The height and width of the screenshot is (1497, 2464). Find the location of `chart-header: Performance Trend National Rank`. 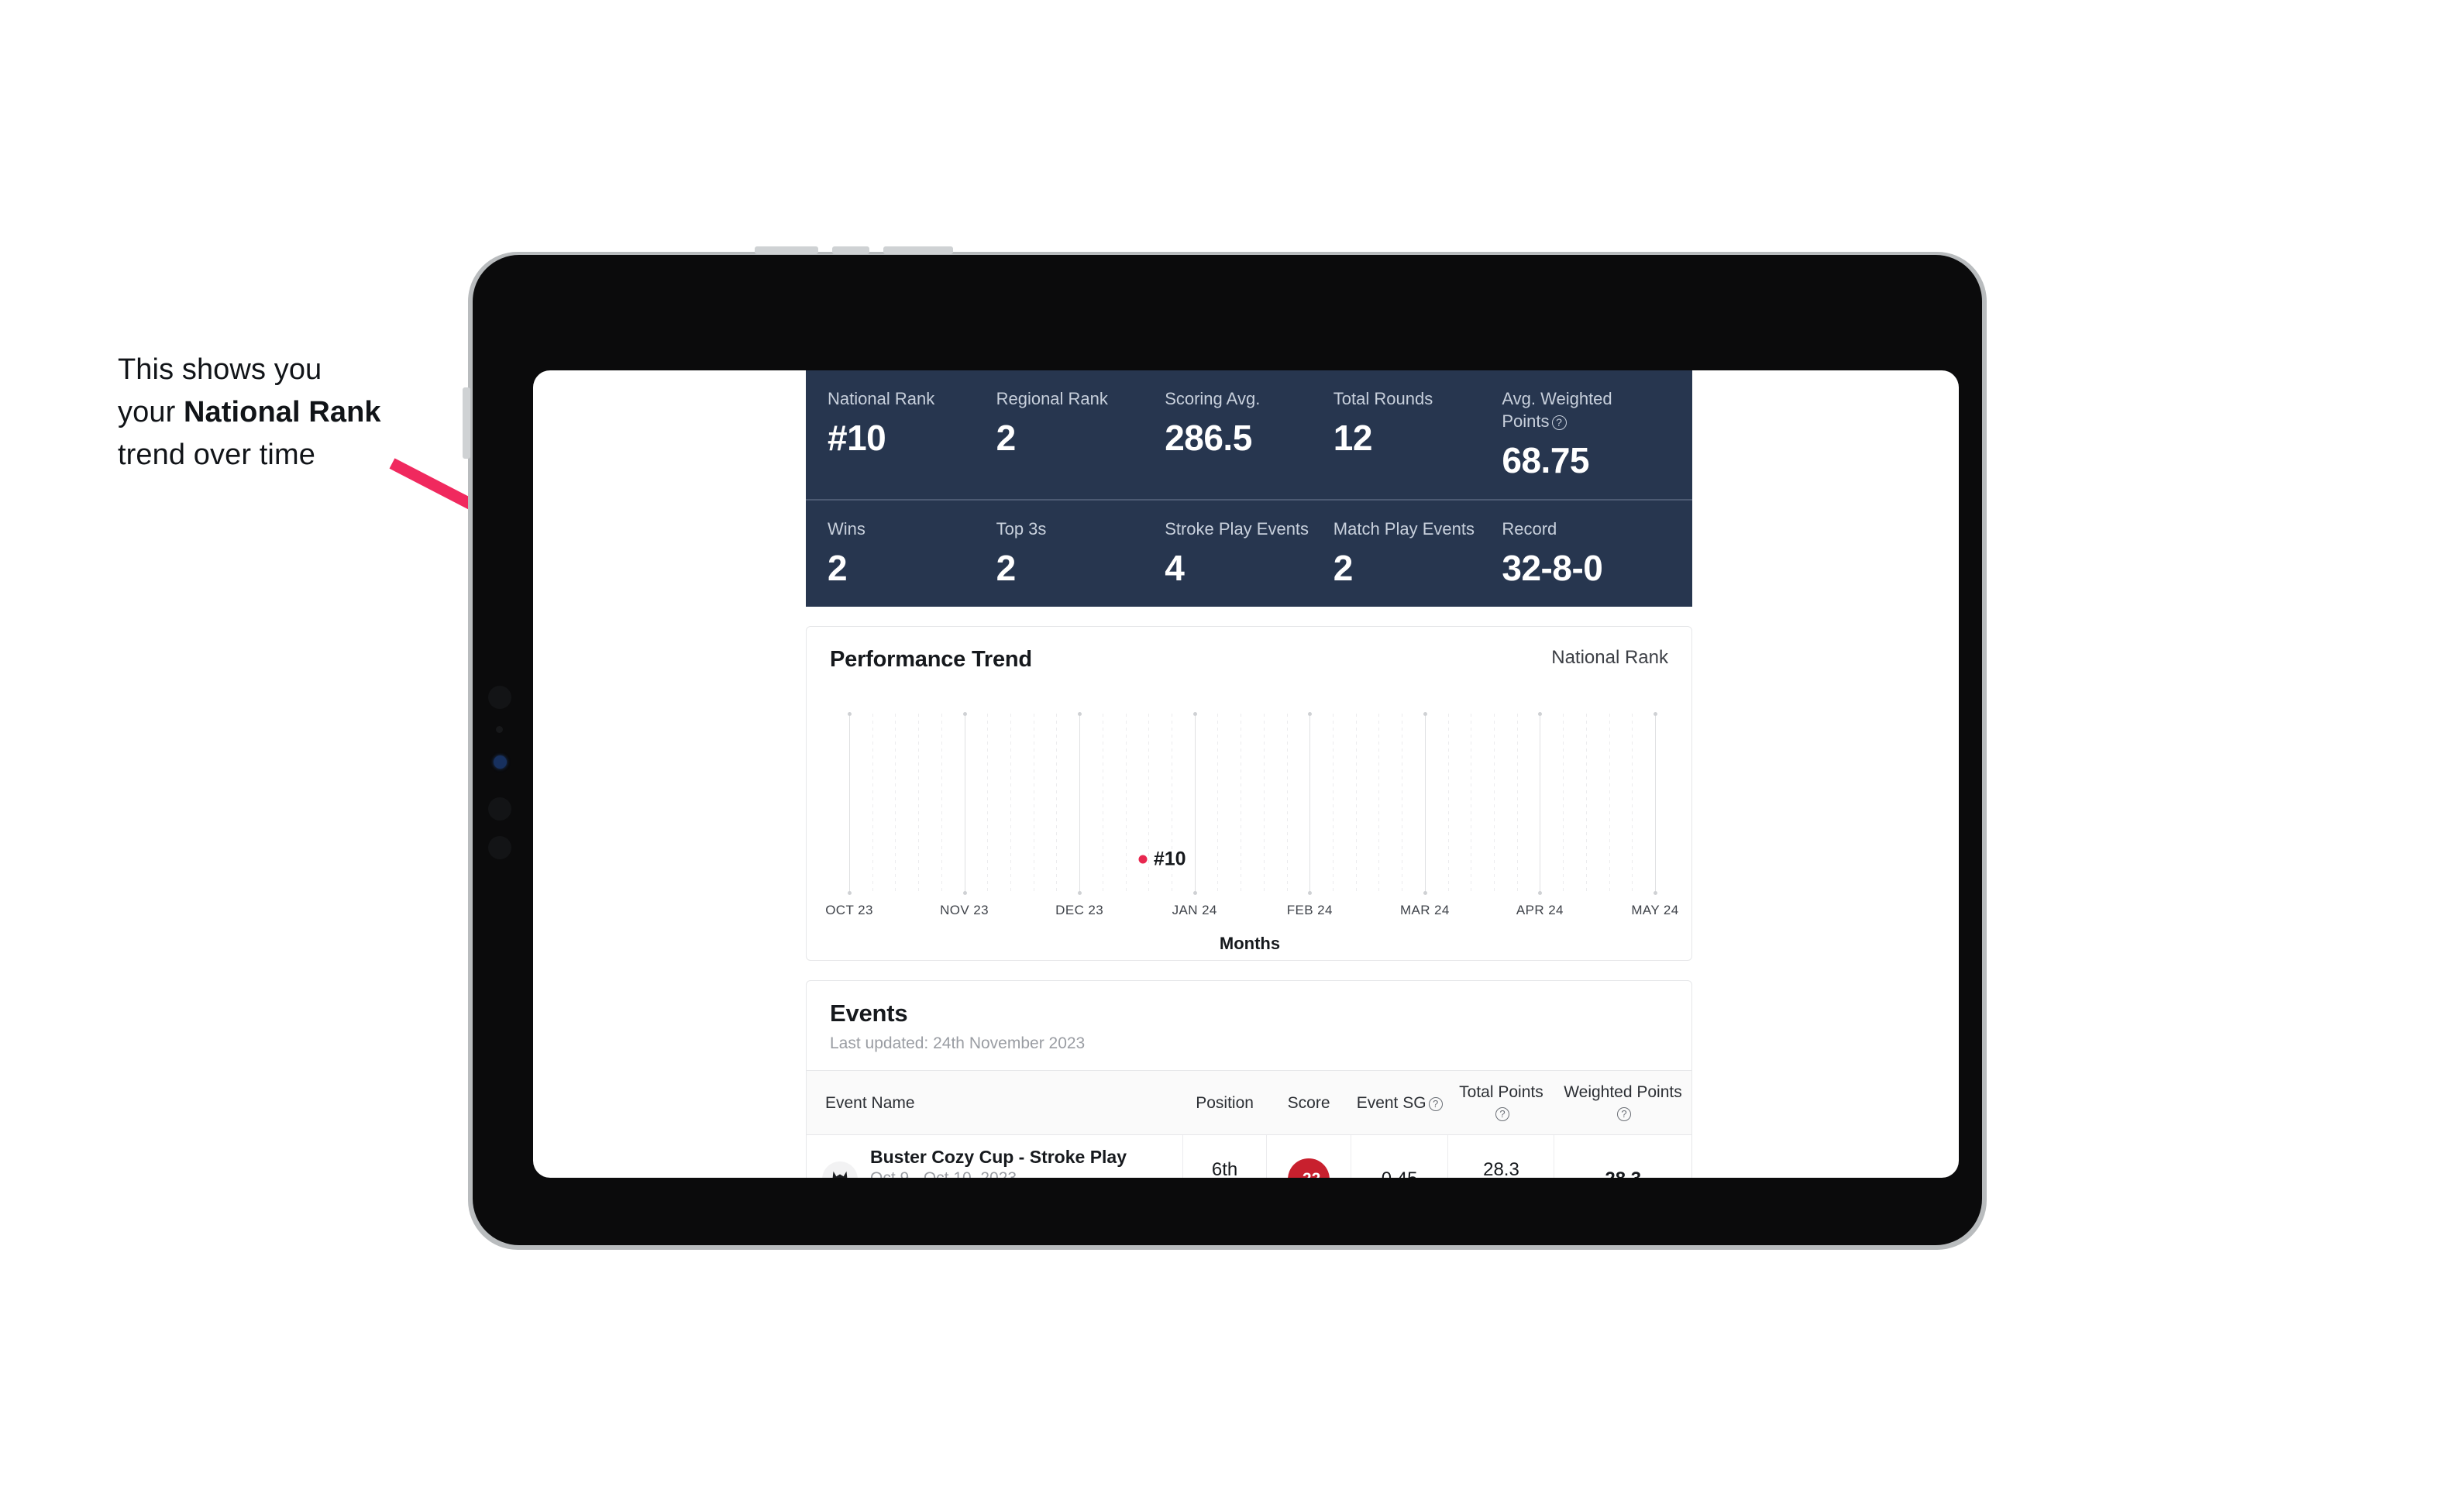

chart-header: Performance Trend National Rank is located at coordinates (1249, 650).